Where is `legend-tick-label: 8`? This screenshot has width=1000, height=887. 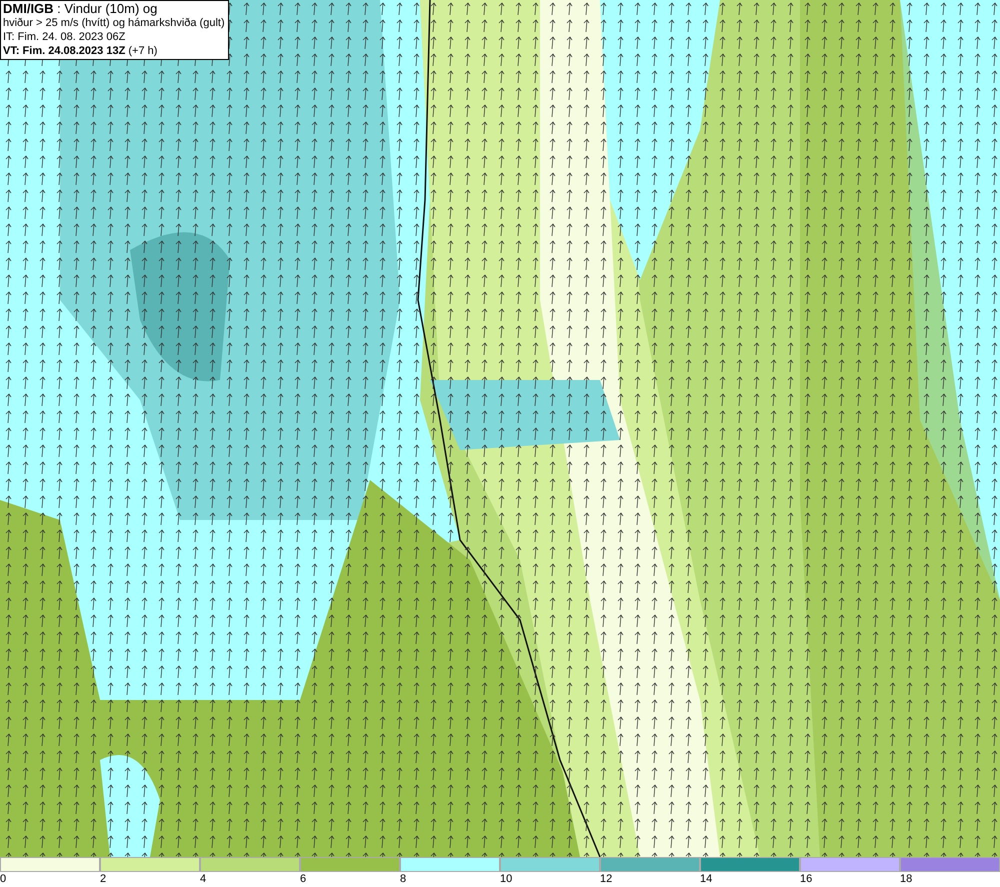
legend-tick-label: 8 is located at coordinates (403, 879).